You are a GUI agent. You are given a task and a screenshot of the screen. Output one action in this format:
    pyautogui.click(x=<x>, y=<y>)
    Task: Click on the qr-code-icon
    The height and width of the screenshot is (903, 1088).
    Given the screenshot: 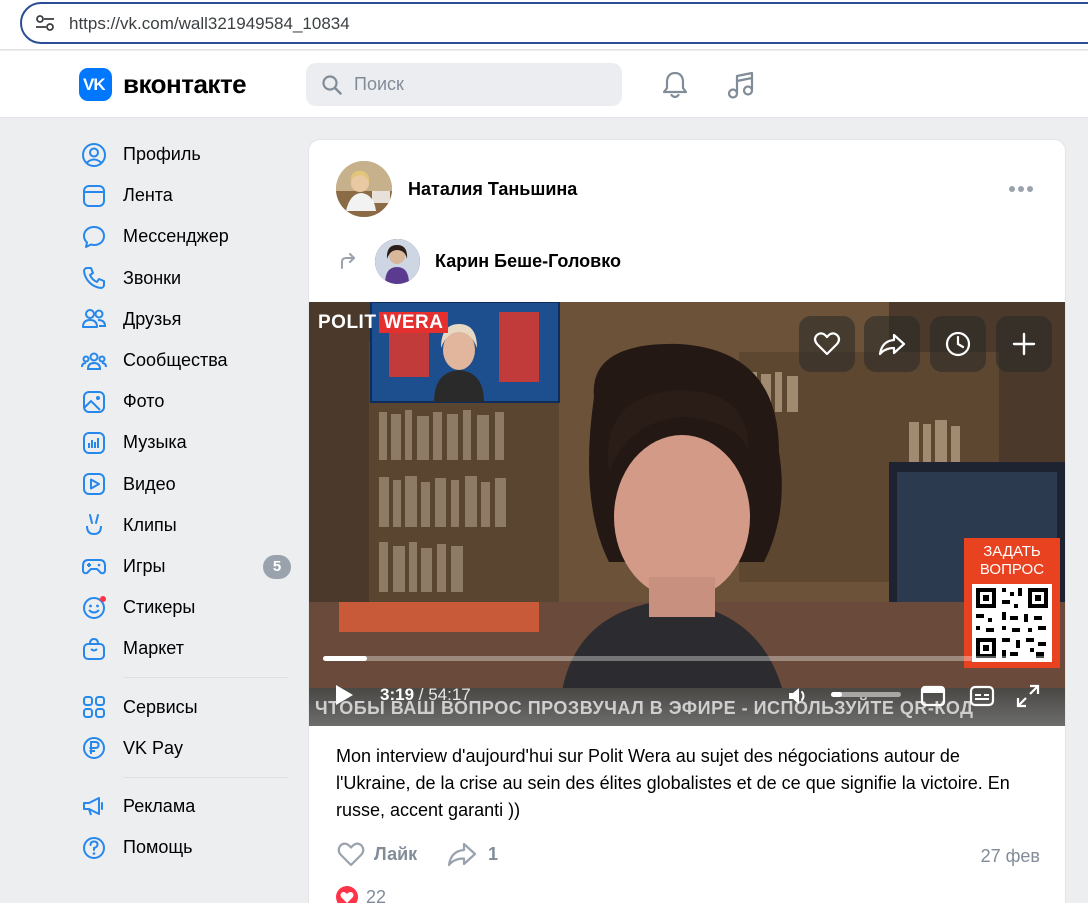 What is the action you would take?
    pyautogui.click(x=1012, y=623)
    